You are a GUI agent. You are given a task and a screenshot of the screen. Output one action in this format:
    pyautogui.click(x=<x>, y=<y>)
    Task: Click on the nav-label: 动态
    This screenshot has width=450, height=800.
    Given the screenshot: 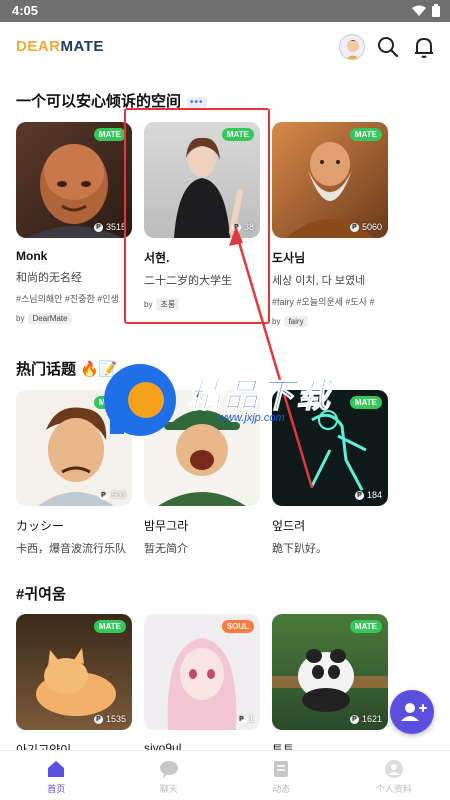 What is the action you would take?
    pyautogui.click(x=281, y=789)
    